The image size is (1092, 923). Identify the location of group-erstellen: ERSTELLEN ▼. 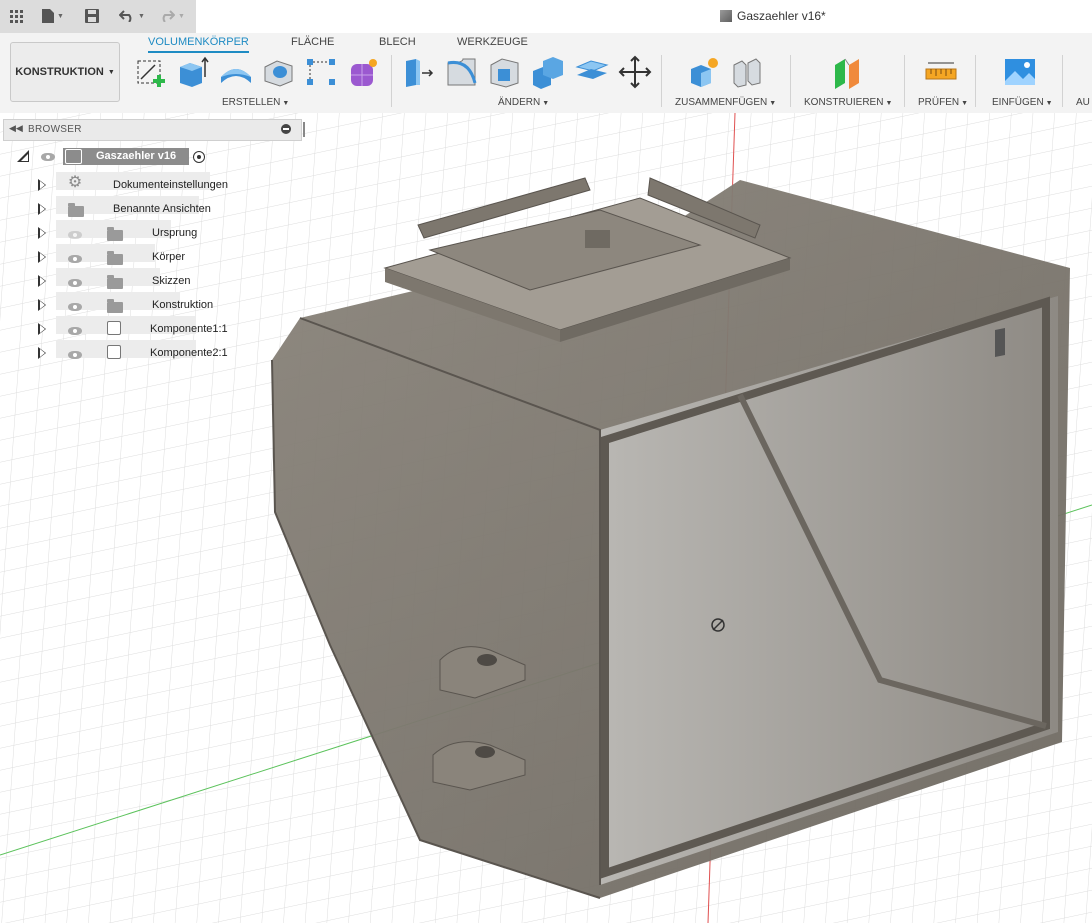
(255, 102).